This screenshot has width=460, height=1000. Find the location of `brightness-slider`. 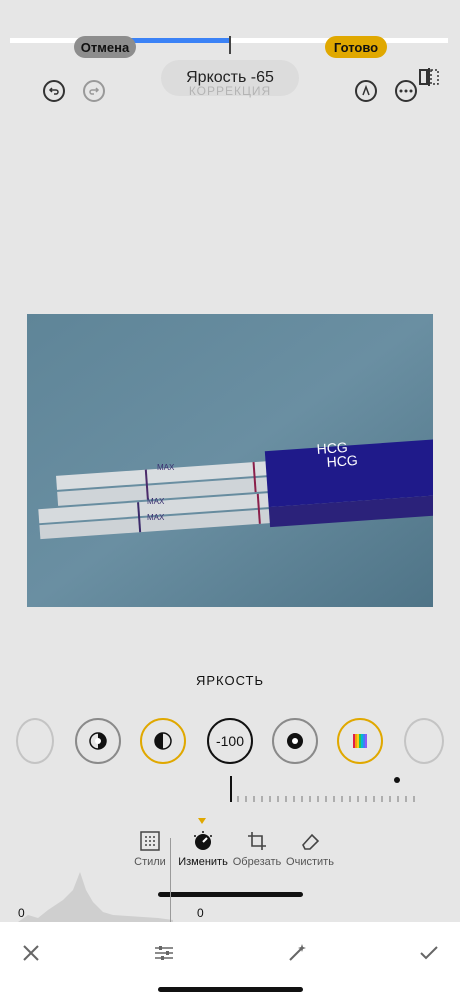

brightness-slider is located at coordinates (323, 791).